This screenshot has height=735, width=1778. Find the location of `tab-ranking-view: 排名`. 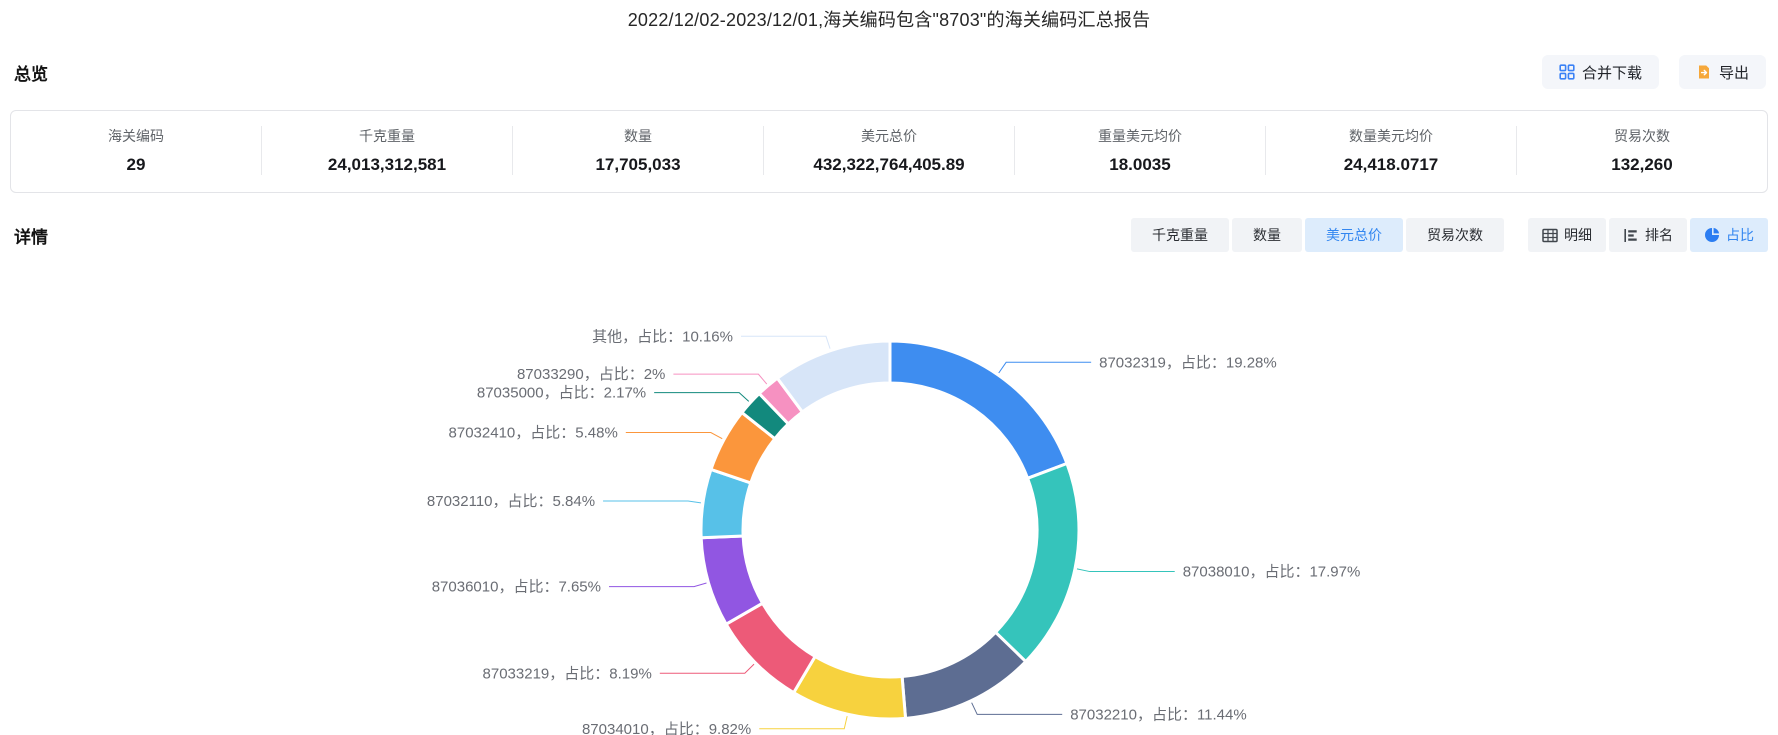

tab-ranking-view: 排名 is located at coordinates (1648, 235).